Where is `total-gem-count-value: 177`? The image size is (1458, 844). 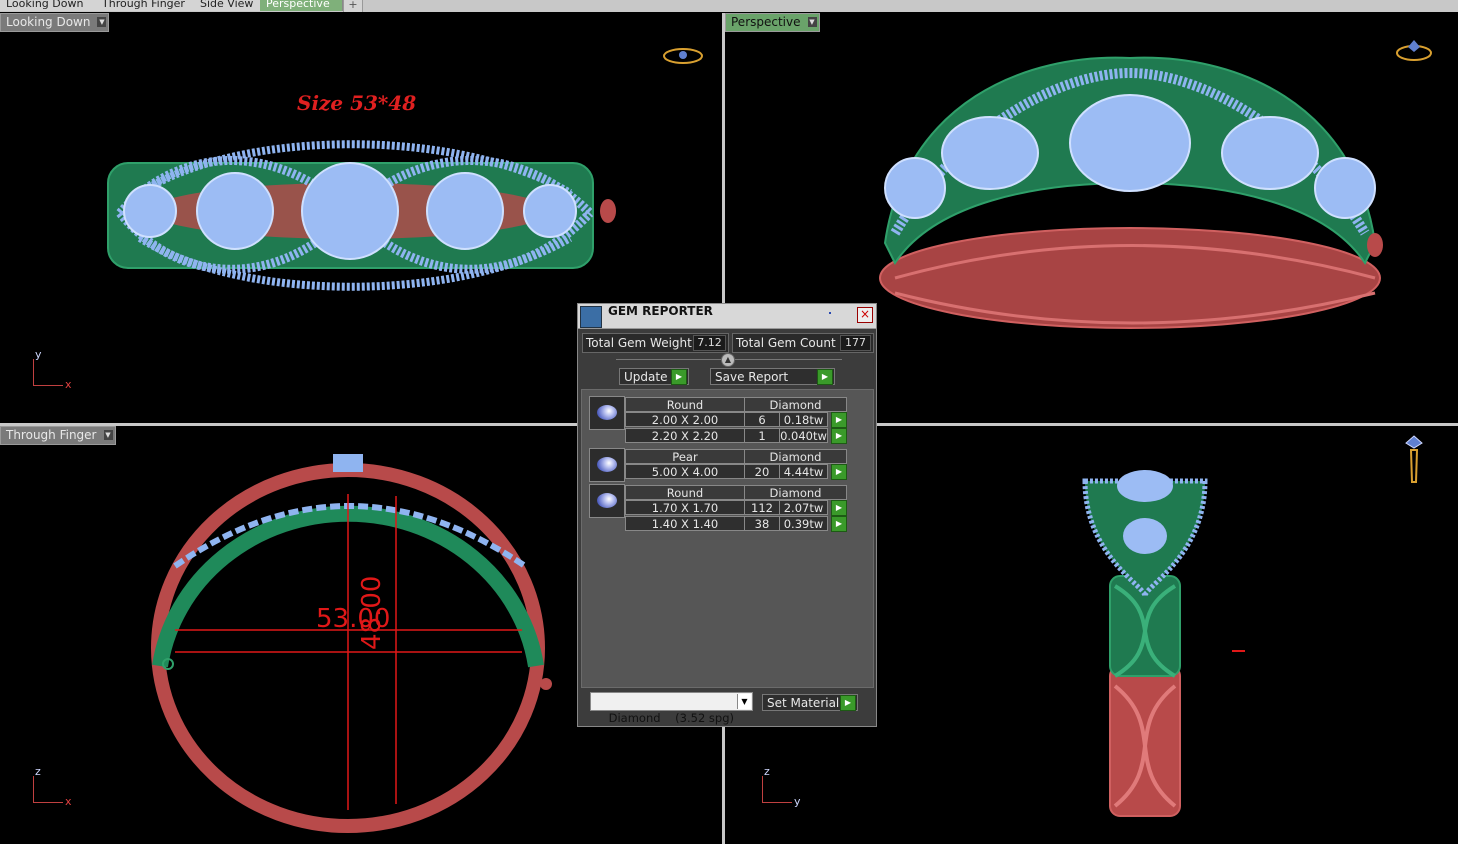 total-gem-count-value: 177 is located at coordinates (855, 343).